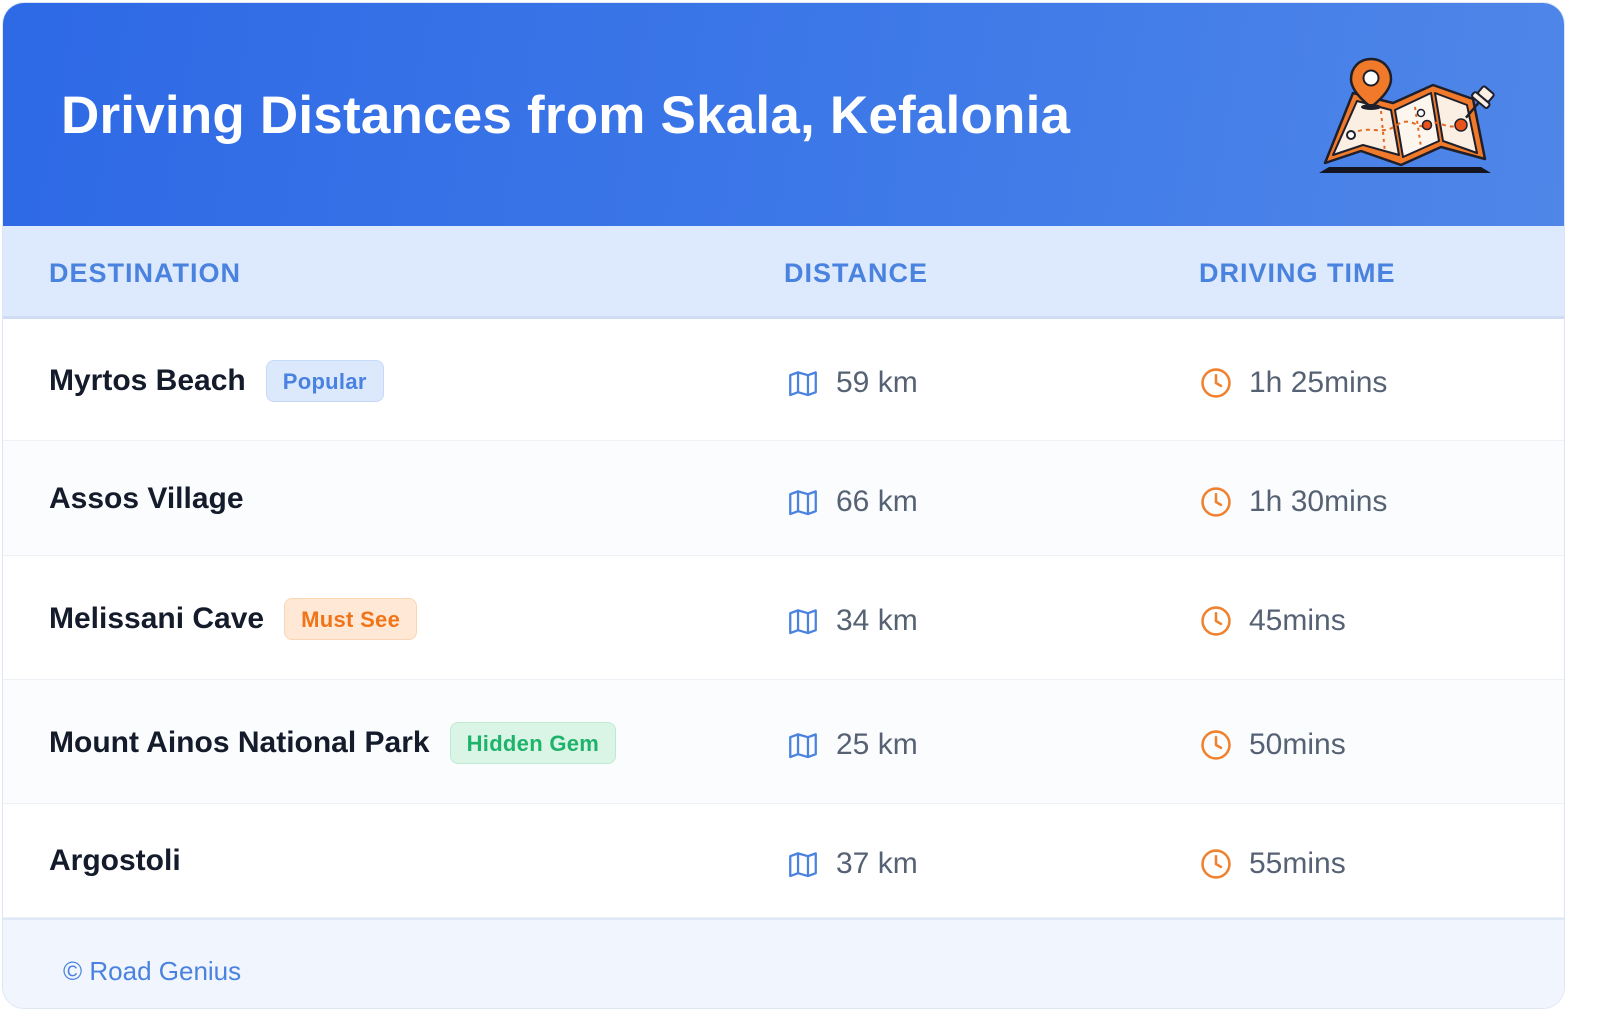 The height and width of the screenshot is (1034, 1604). I want to click on distance-value: 59 km, so click(877, 382).